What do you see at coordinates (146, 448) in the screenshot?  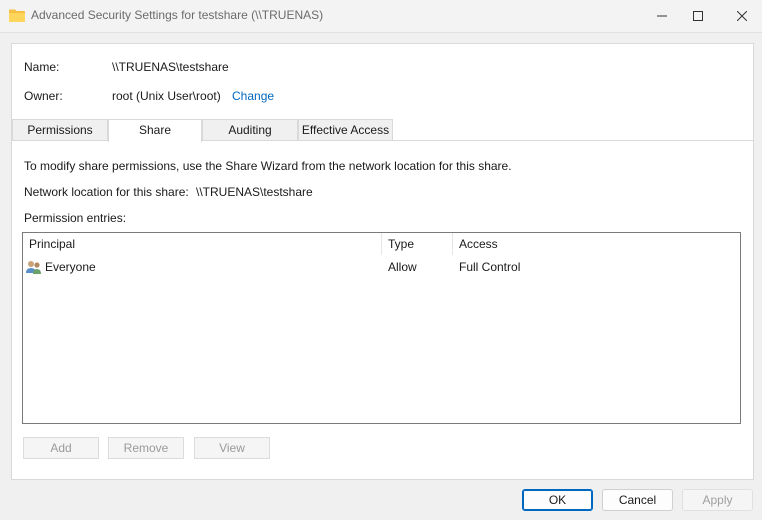 I see `remove-button: Remove` at bounding box center [146, 448].